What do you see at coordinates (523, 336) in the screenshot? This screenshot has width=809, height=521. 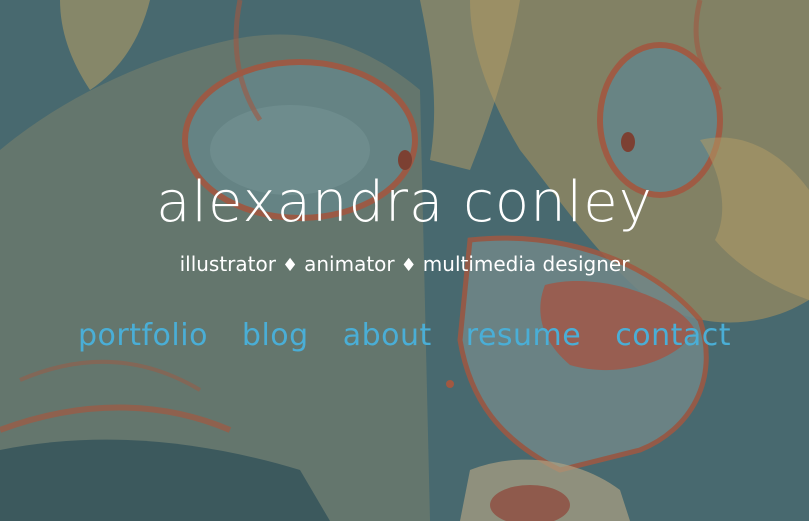 I see `nav-link-resume: resume` at bounding box center [523, 336].